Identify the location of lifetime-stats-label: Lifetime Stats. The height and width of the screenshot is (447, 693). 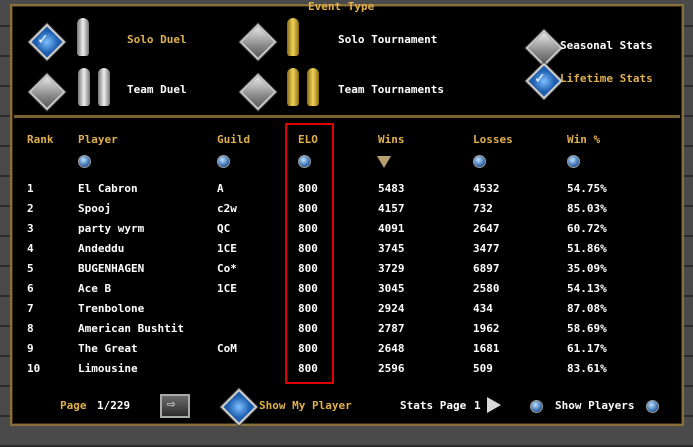
(606, 78).